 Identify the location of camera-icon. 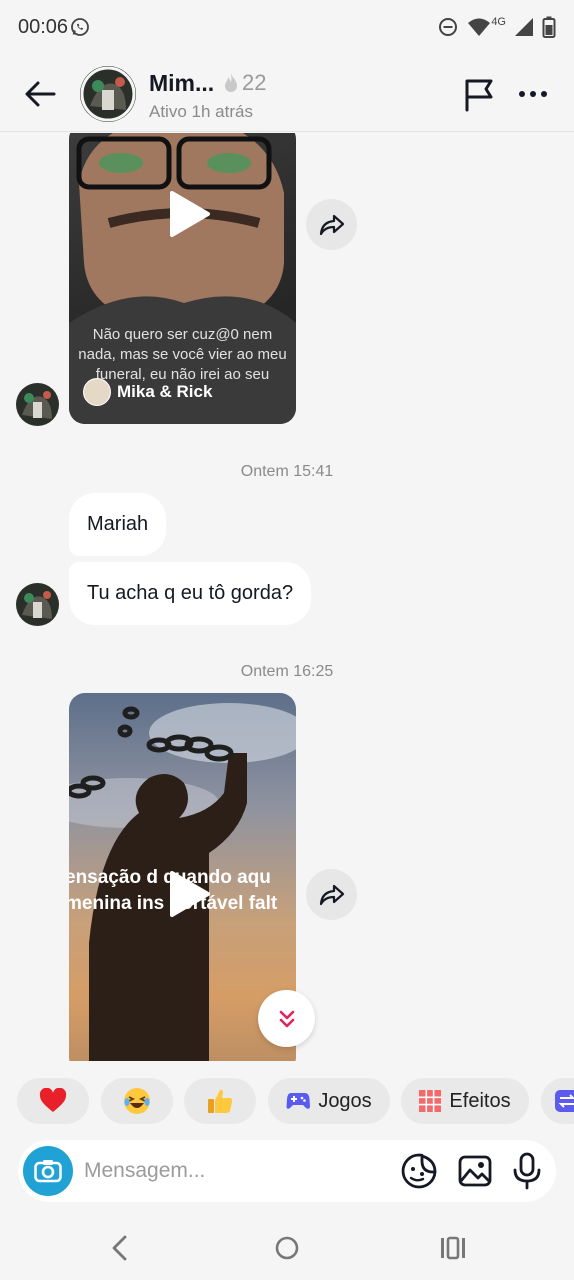
(48, 1171).